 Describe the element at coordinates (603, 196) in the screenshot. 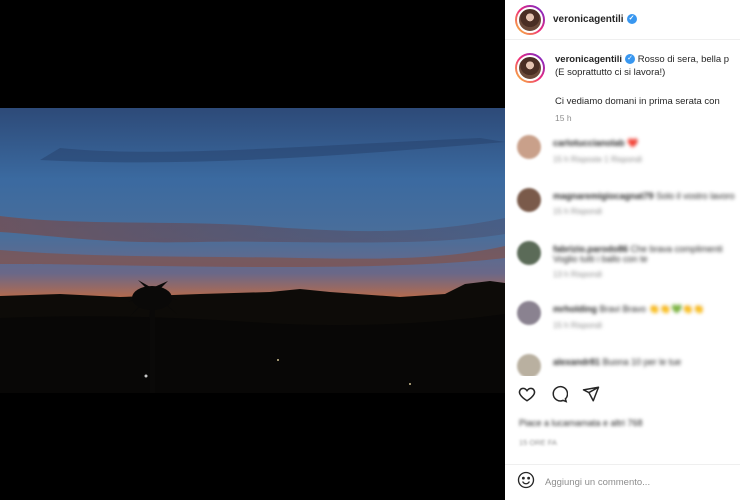

I see `comment-username: magnaremigiocagnat79` at that location.